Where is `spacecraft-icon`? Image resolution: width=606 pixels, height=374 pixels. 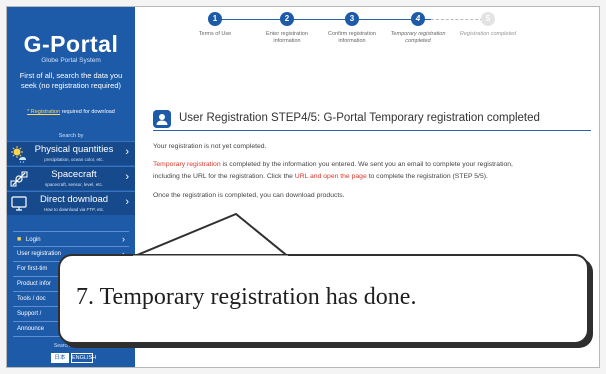 spacecraft-icon is located at coordinates (19, 179).